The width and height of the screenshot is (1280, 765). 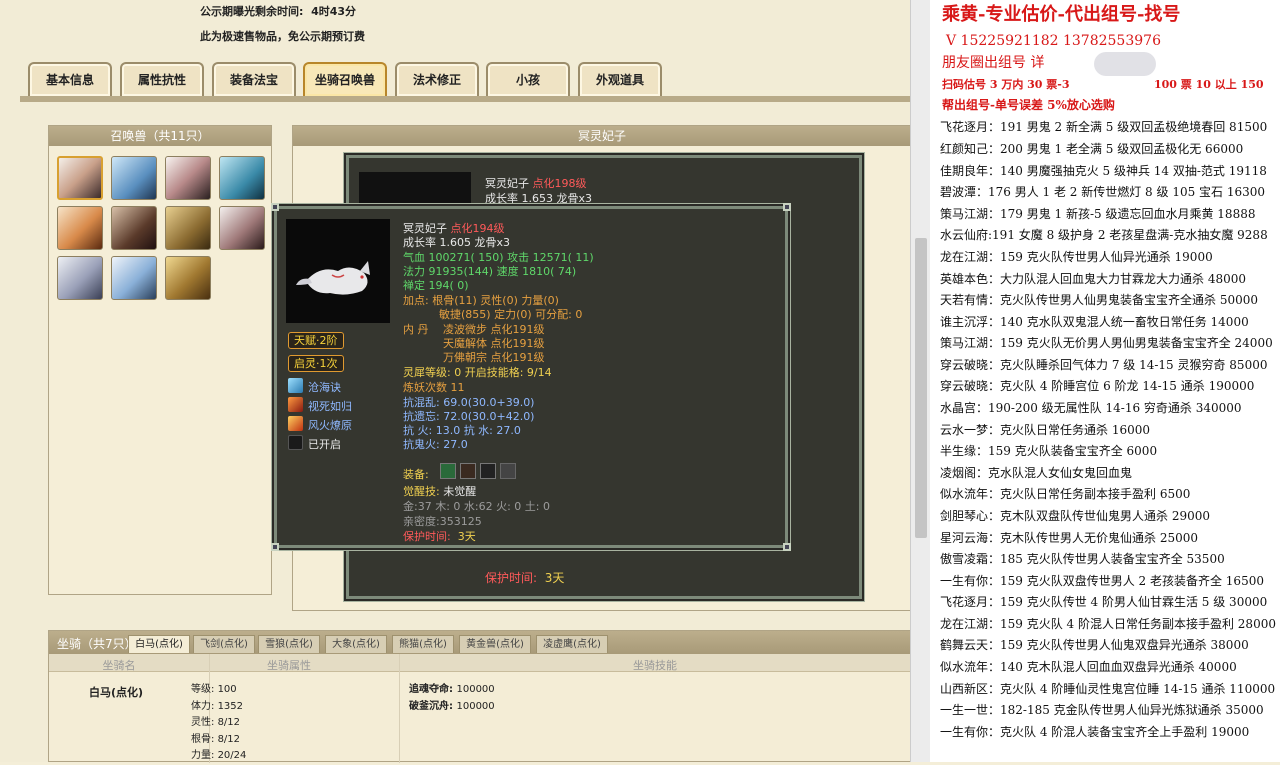 What do you see at coordinates (1099, 300) in the screenshot?
I see `listing-9: 天若有情：克火队传世男人仙男鬼装备宝宝齐全通杀 50000` at bounding box center [1099, 300].